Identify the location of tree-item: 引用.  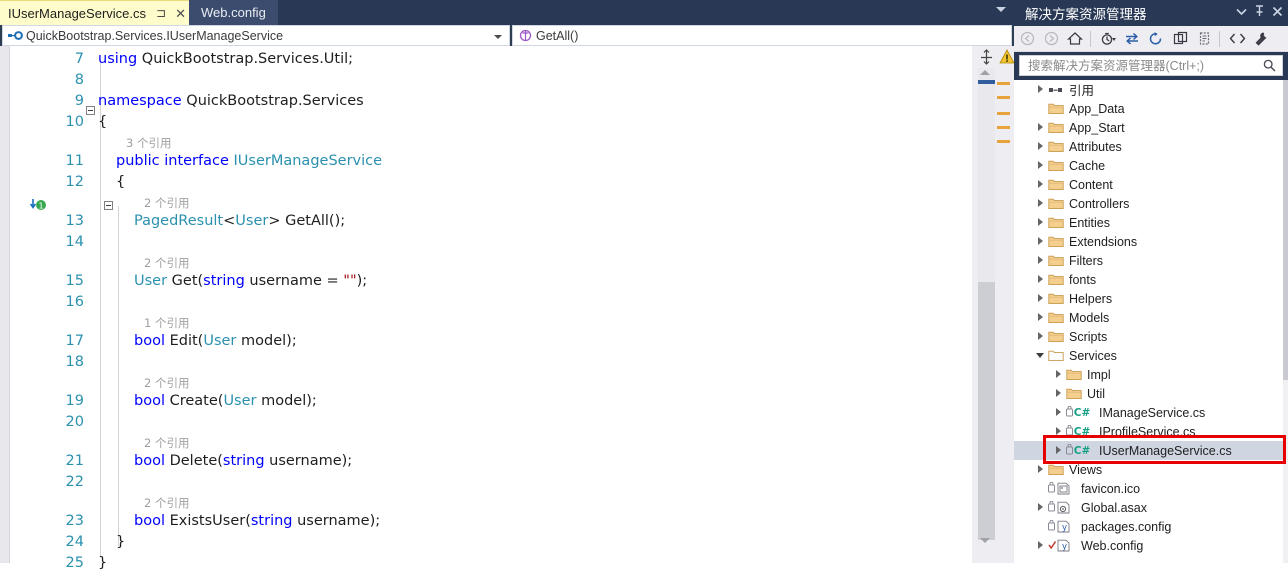
(1151, 89).